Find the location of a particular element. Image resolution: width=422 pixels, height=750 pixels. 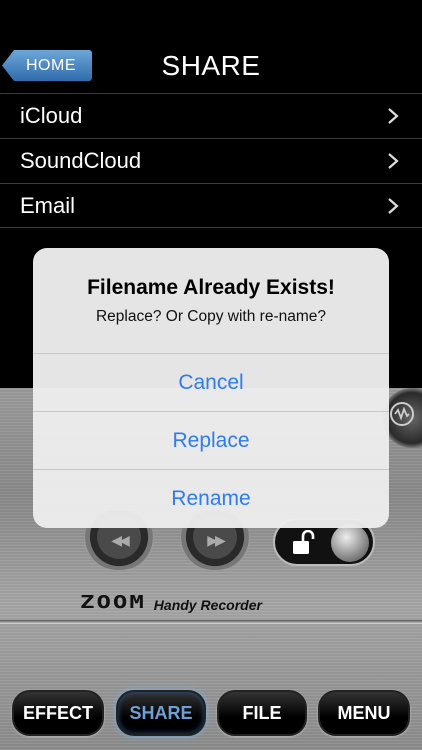

share-item-soundcloud: SoundCloud is located at coordinates (211, 160).